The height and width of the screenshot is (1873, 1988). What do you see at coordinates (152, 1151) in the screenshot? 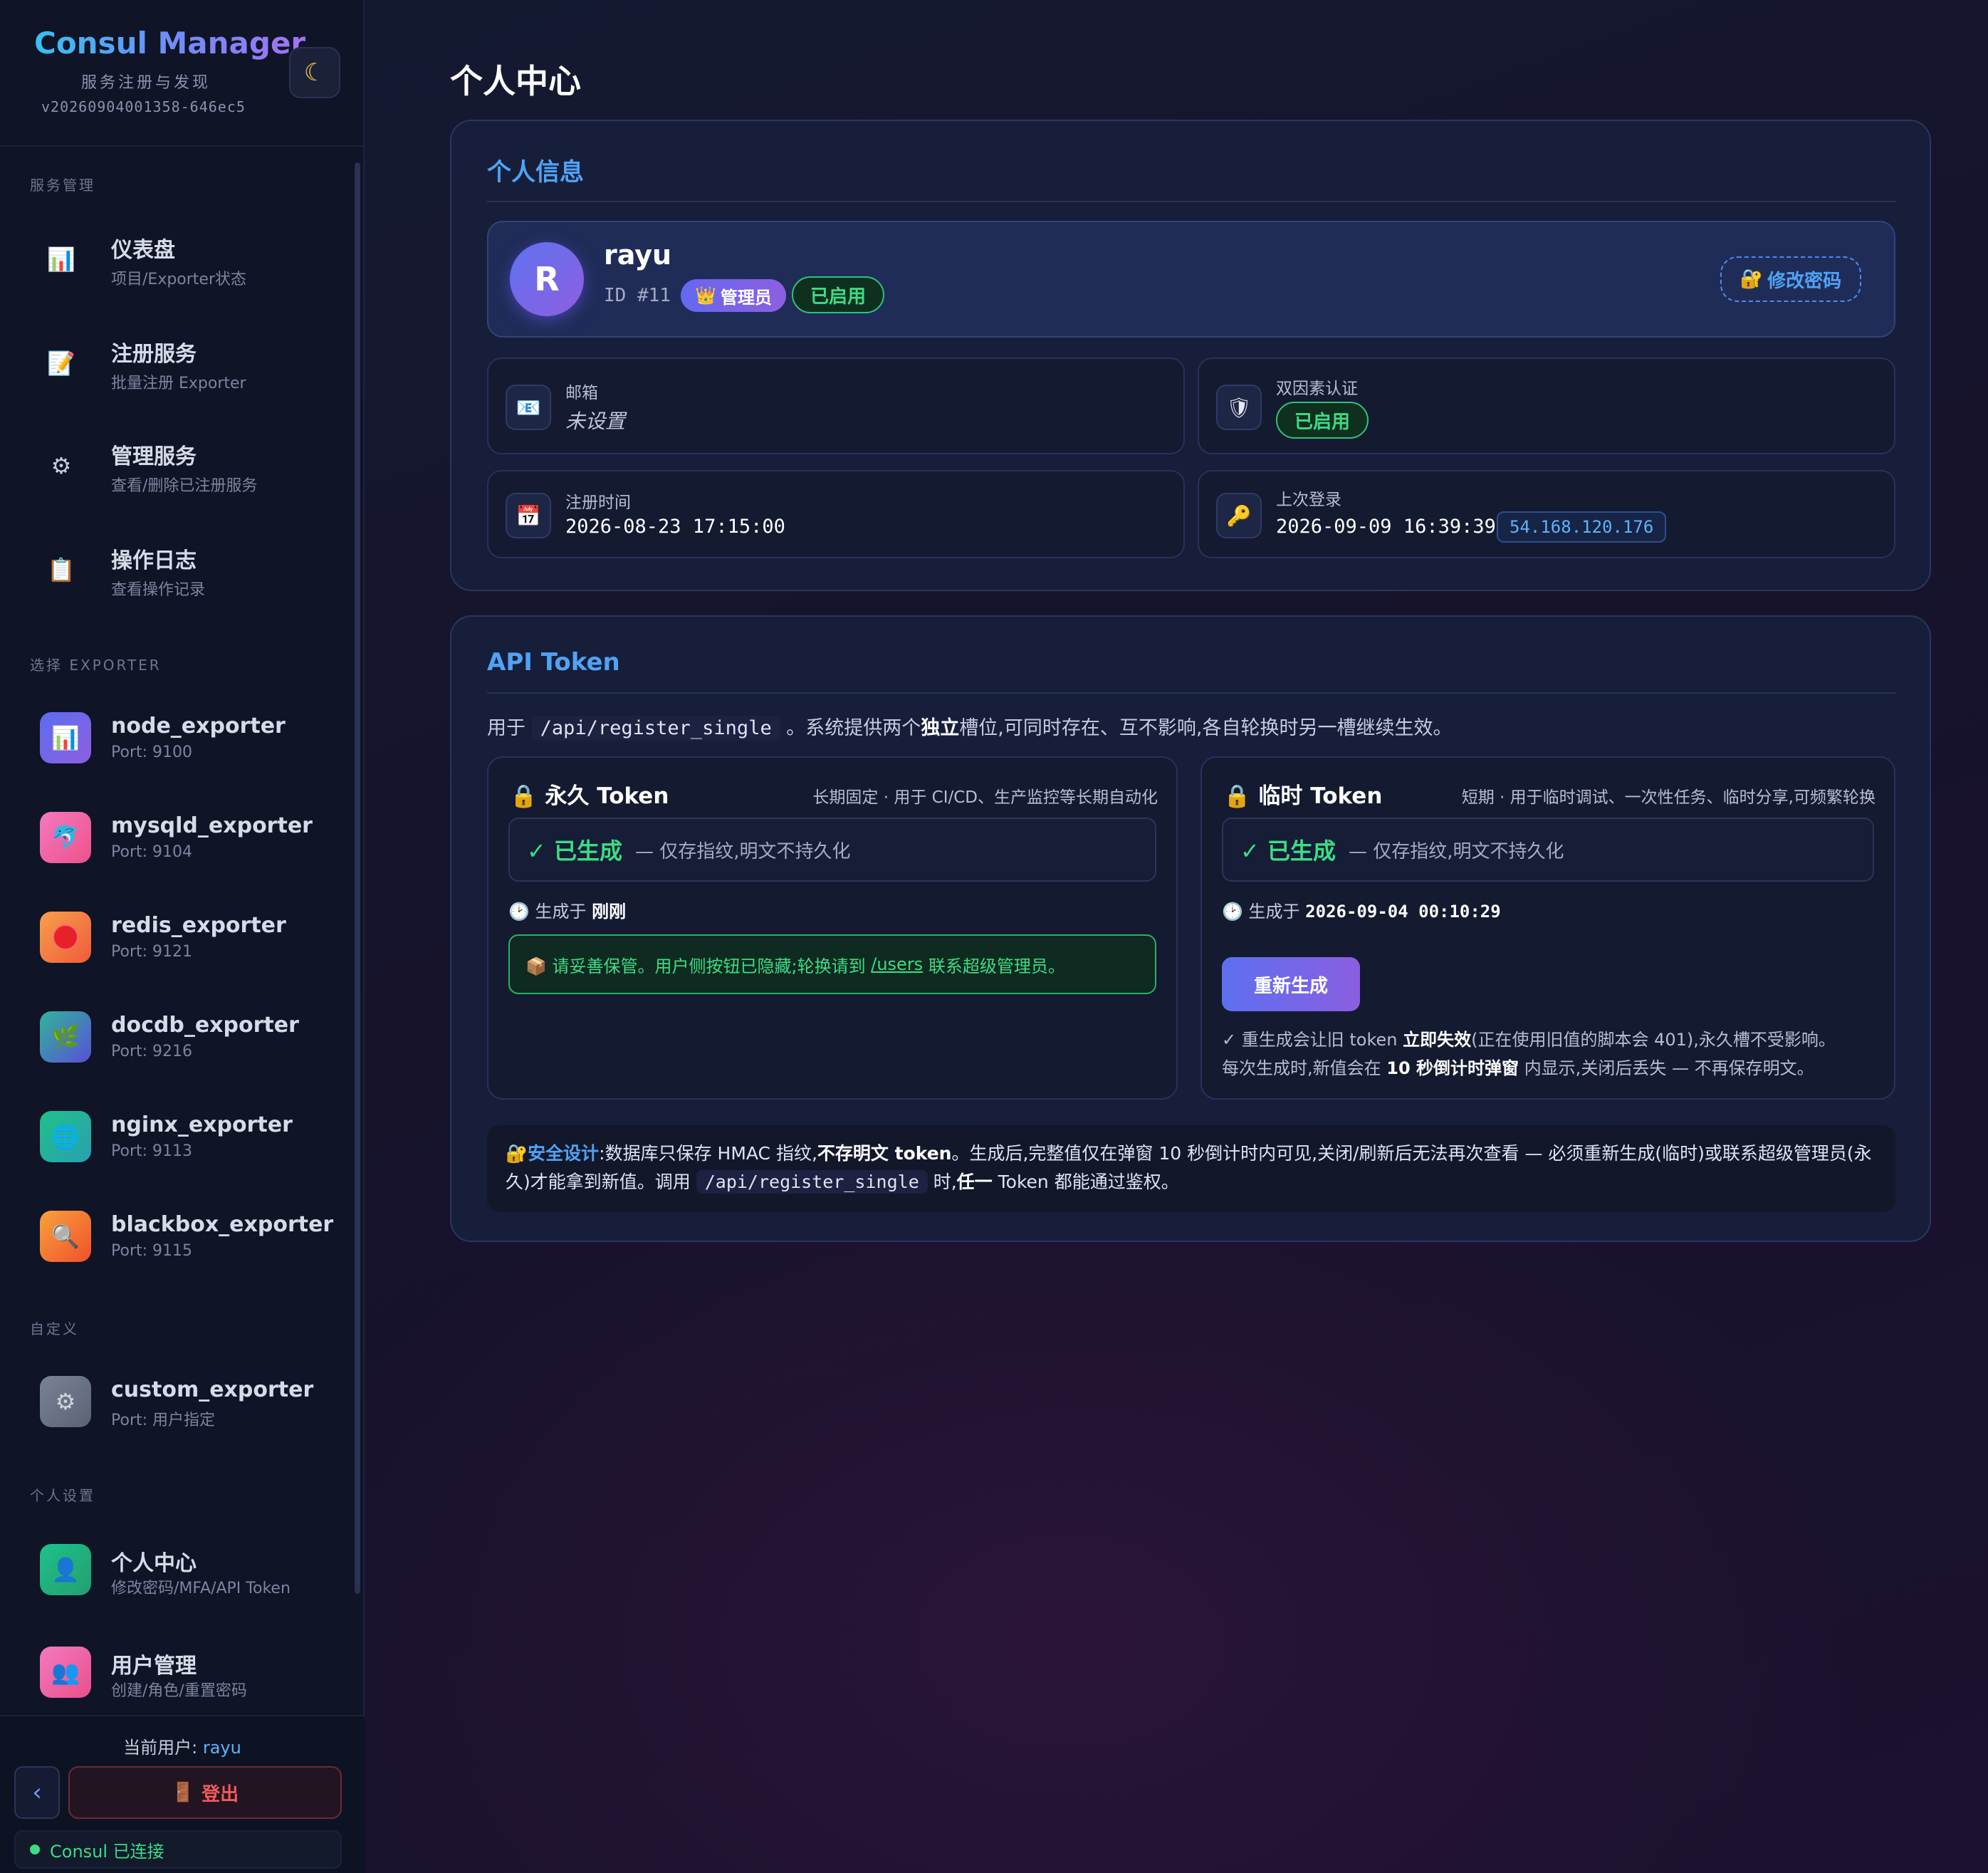
I see `exporter-port: Port: 9113` at bounding box center [152, 1151].